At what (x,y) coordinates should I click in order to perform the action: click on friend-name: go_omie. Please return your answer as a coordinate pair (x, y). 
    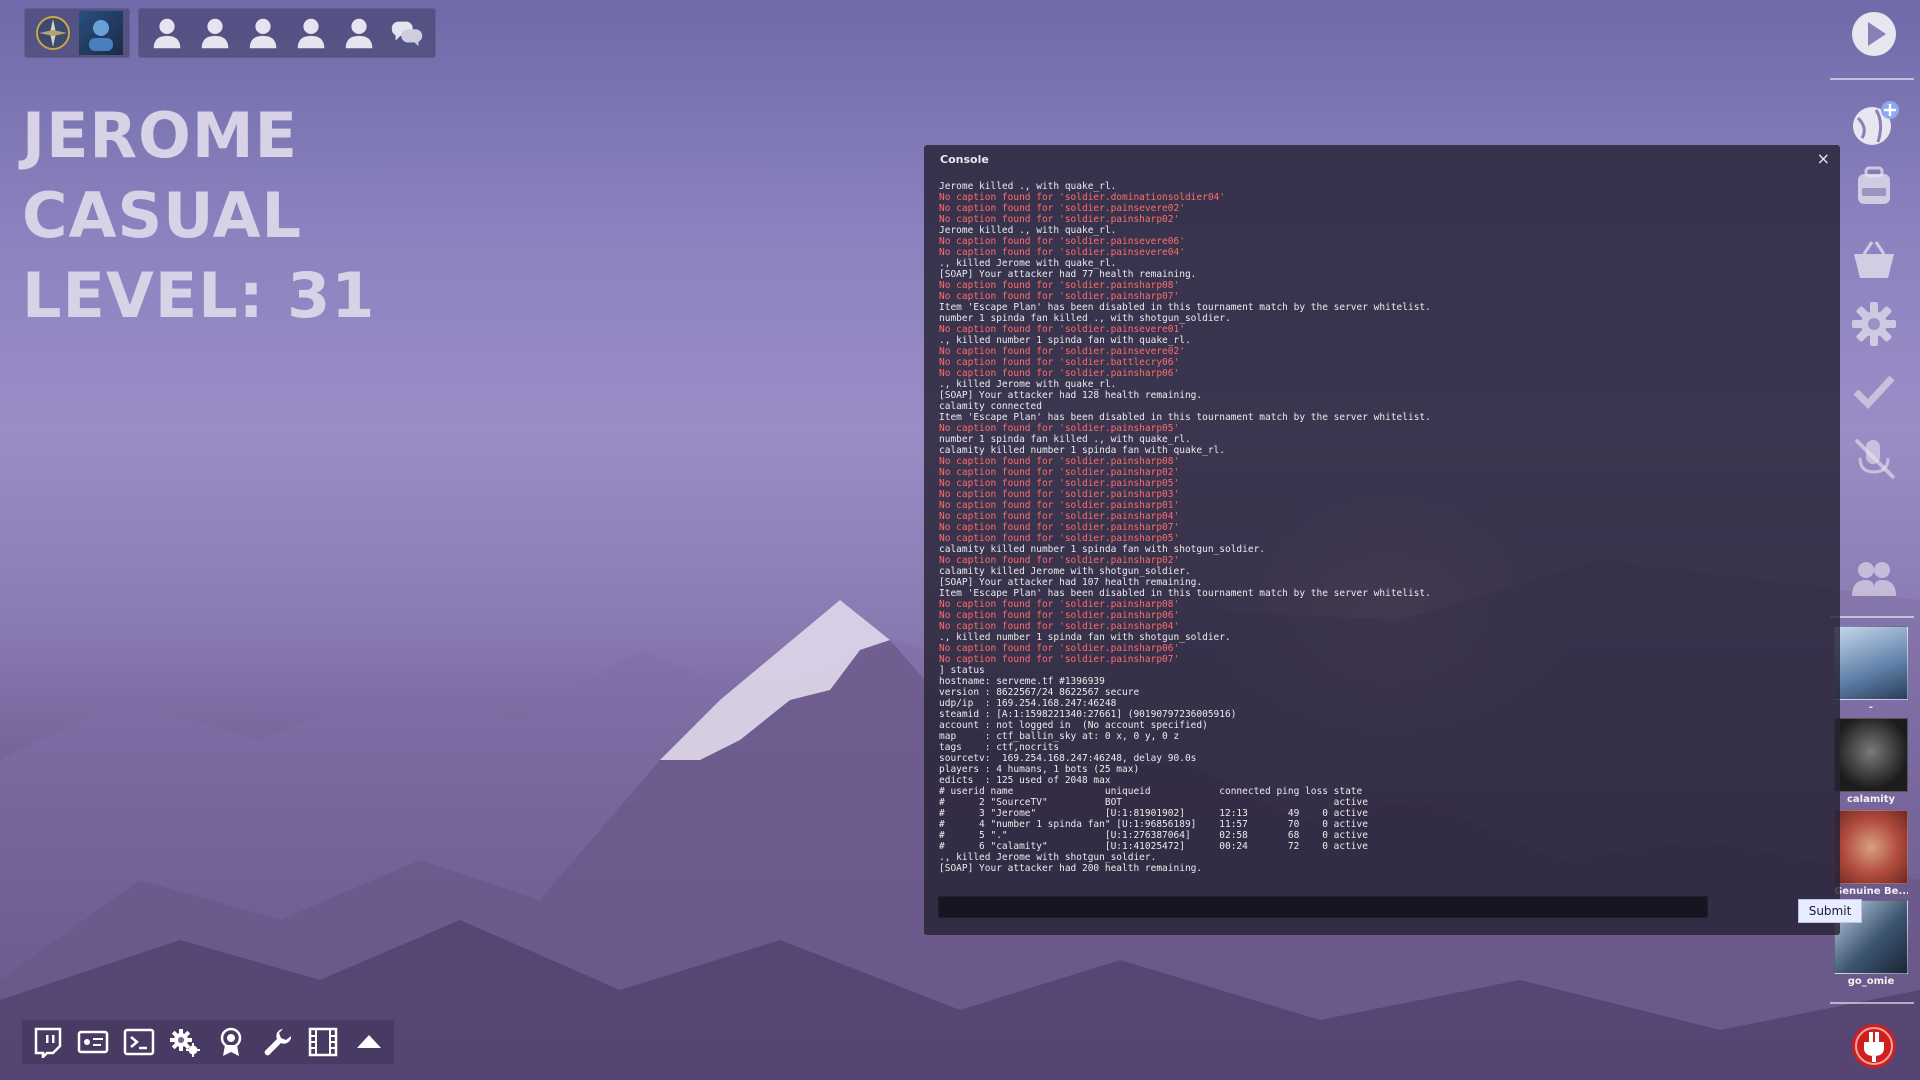
    Looking at the image, I should click on (1871, 981).